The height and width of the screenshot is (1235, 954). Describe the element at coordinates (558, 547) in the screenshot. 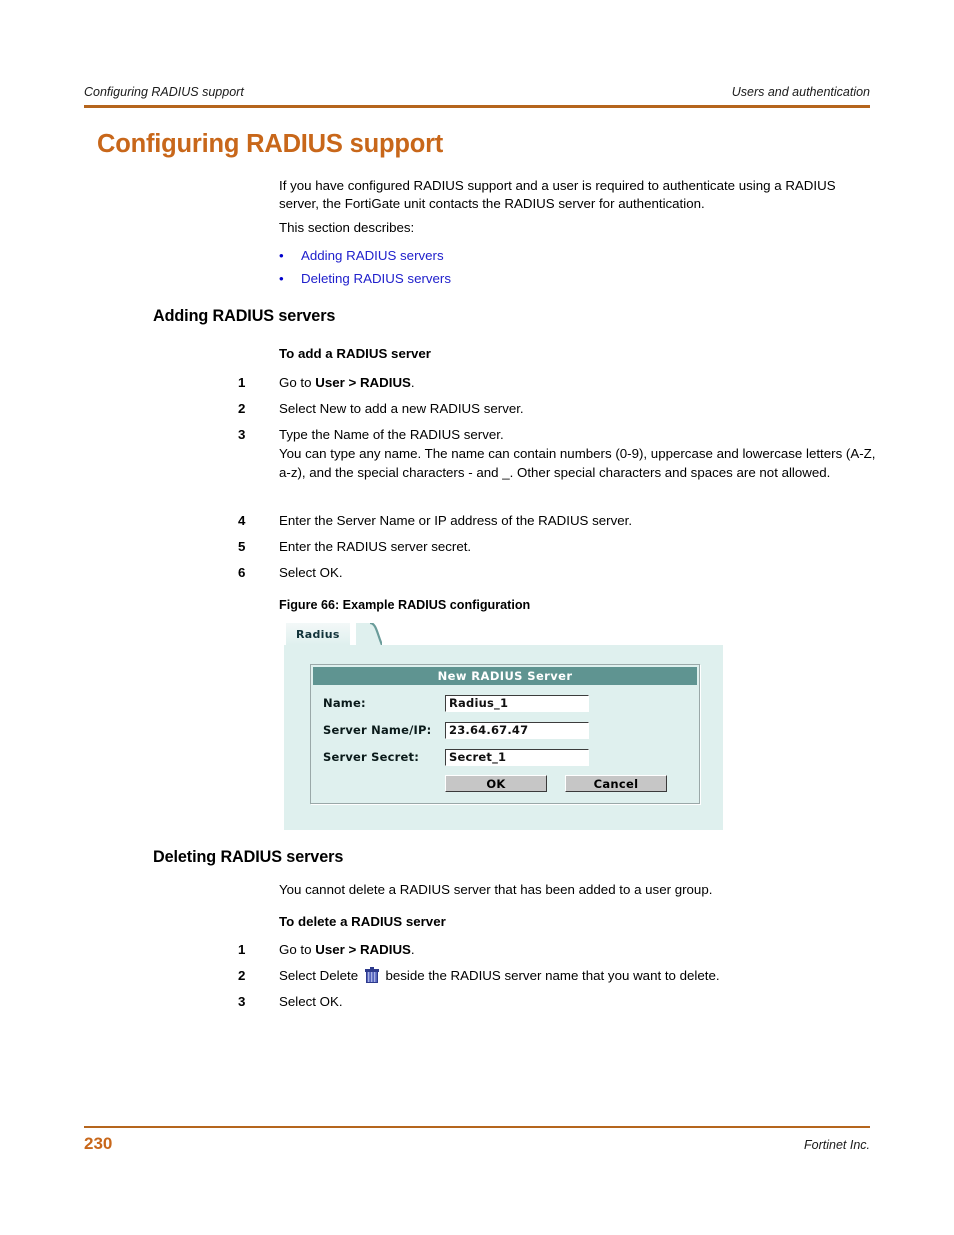

I see `step-add-5: 5 Enter the RADIUS server secret.` at that location.